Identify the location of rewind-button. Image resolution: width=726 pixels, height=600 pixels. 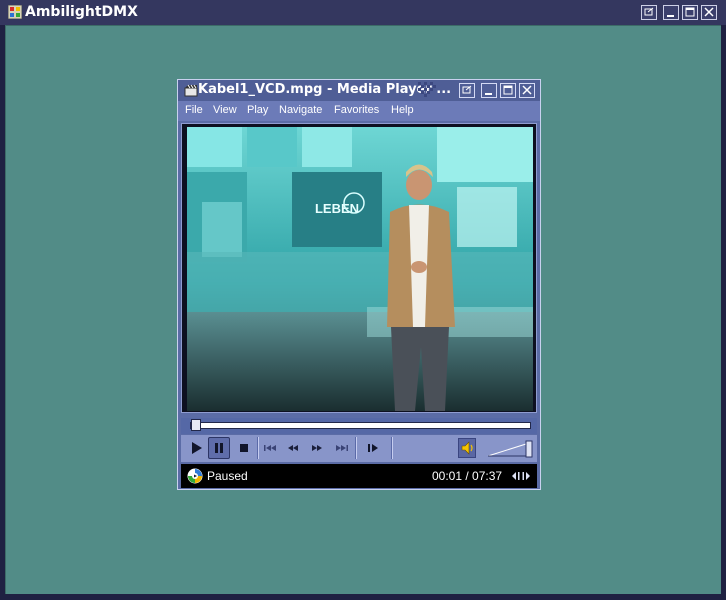
(293, 448).